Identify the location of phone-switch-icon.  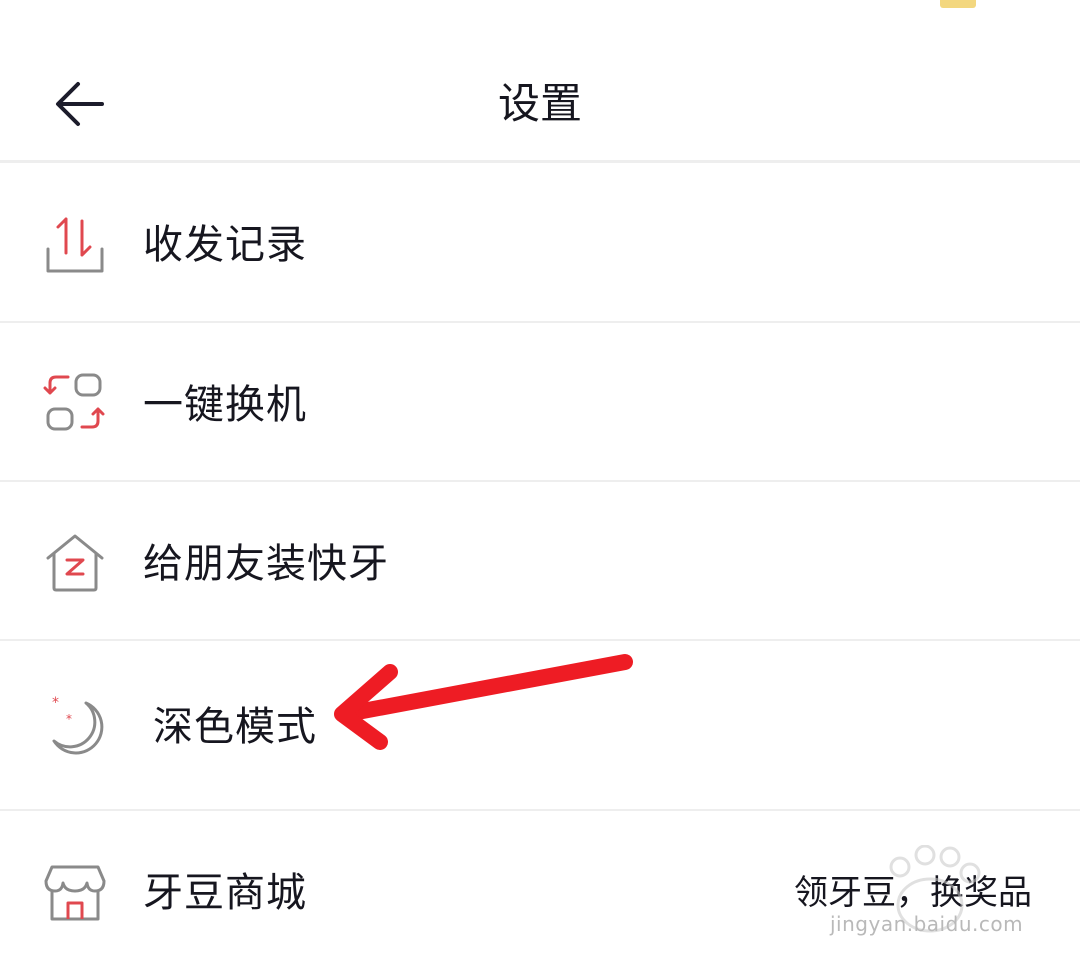
(74, 402).